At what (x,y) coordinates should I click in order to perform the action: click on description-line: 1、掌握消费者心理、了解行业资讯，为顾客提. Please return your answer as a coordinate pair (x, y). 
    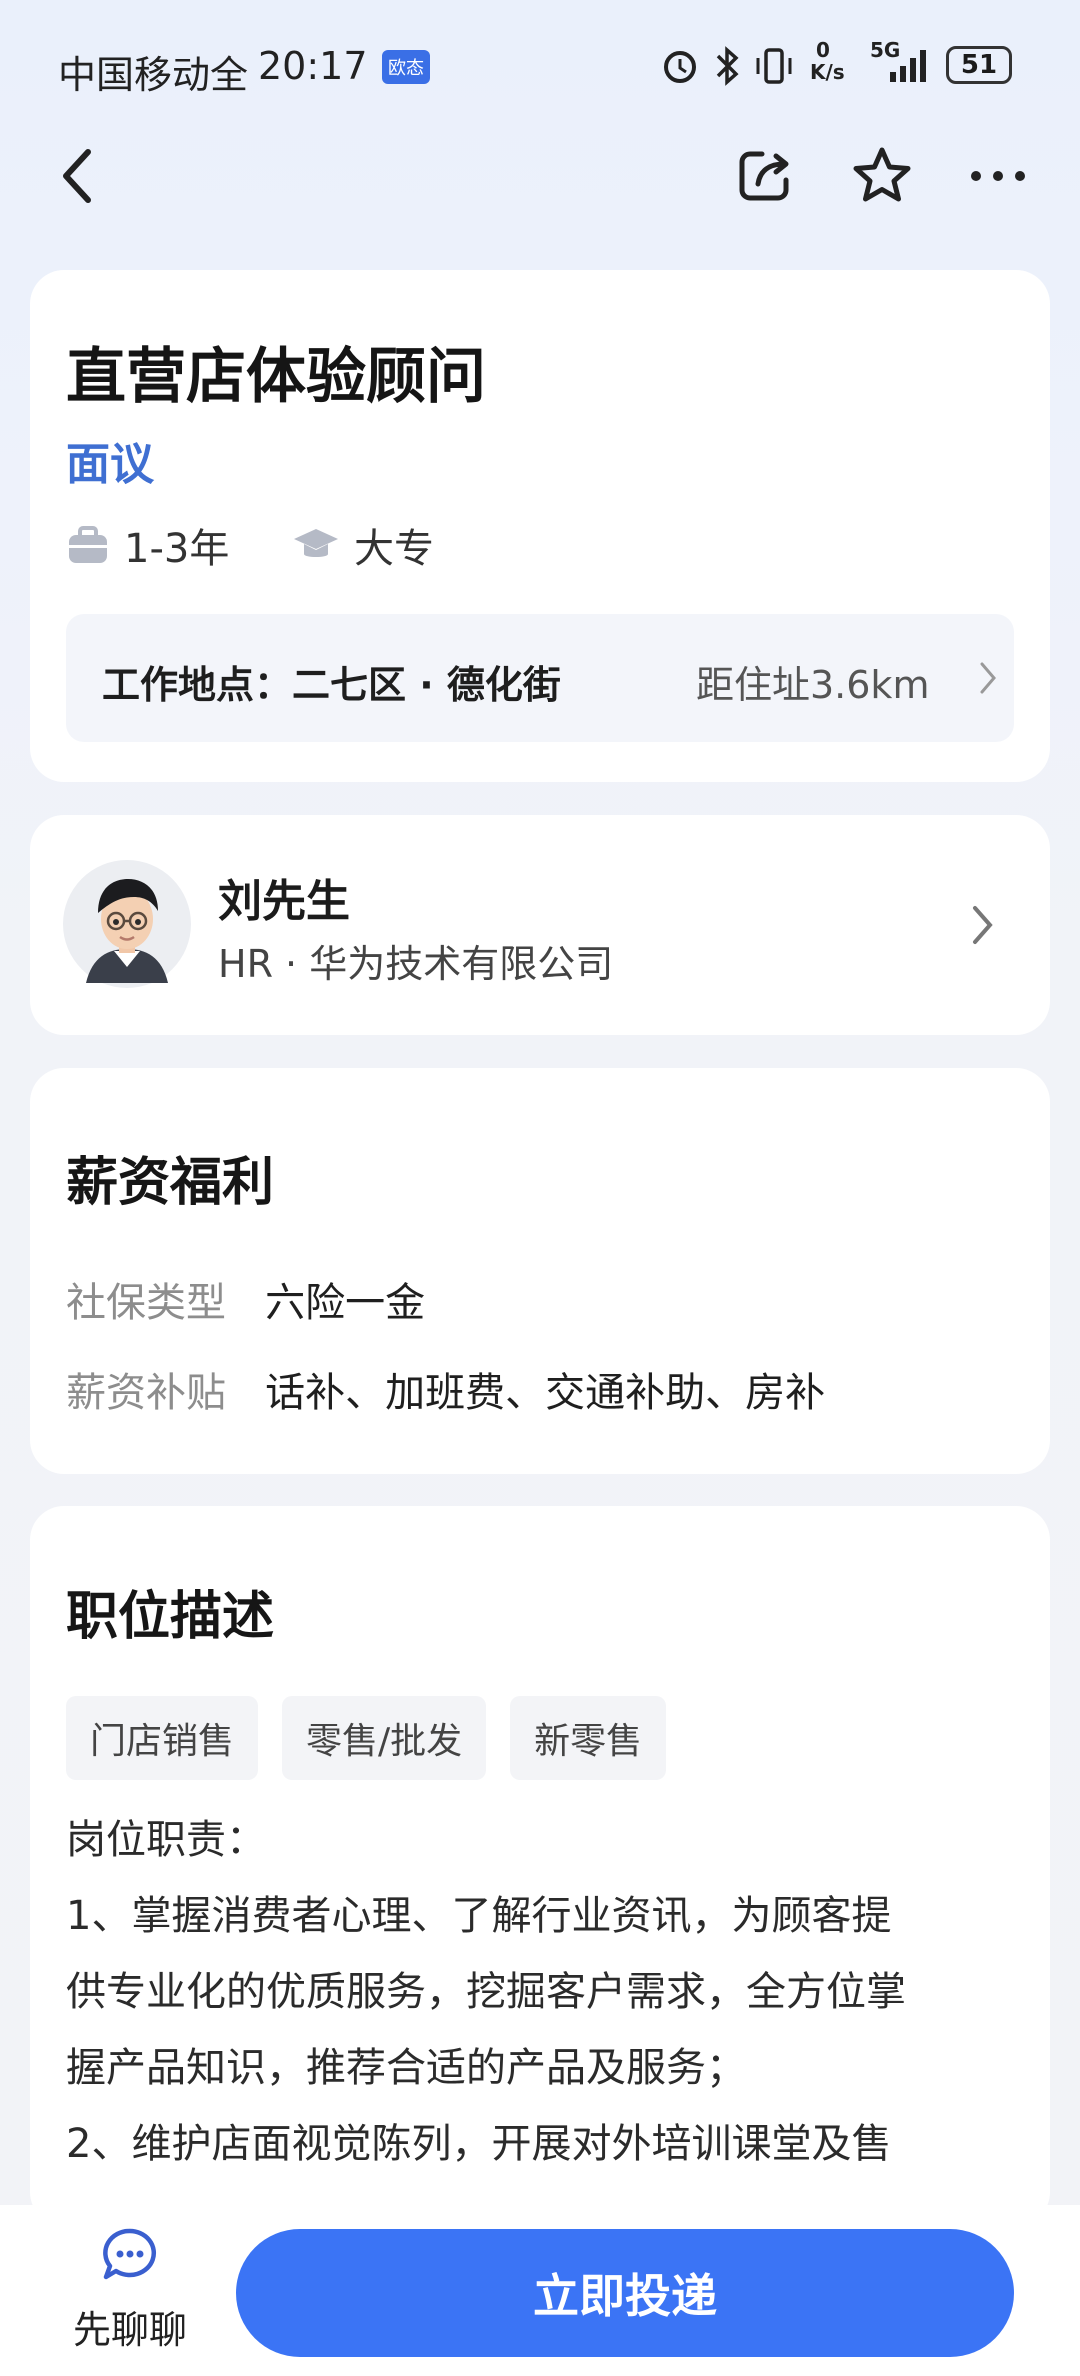
    Looking at the image, I should click on (479, 1916).